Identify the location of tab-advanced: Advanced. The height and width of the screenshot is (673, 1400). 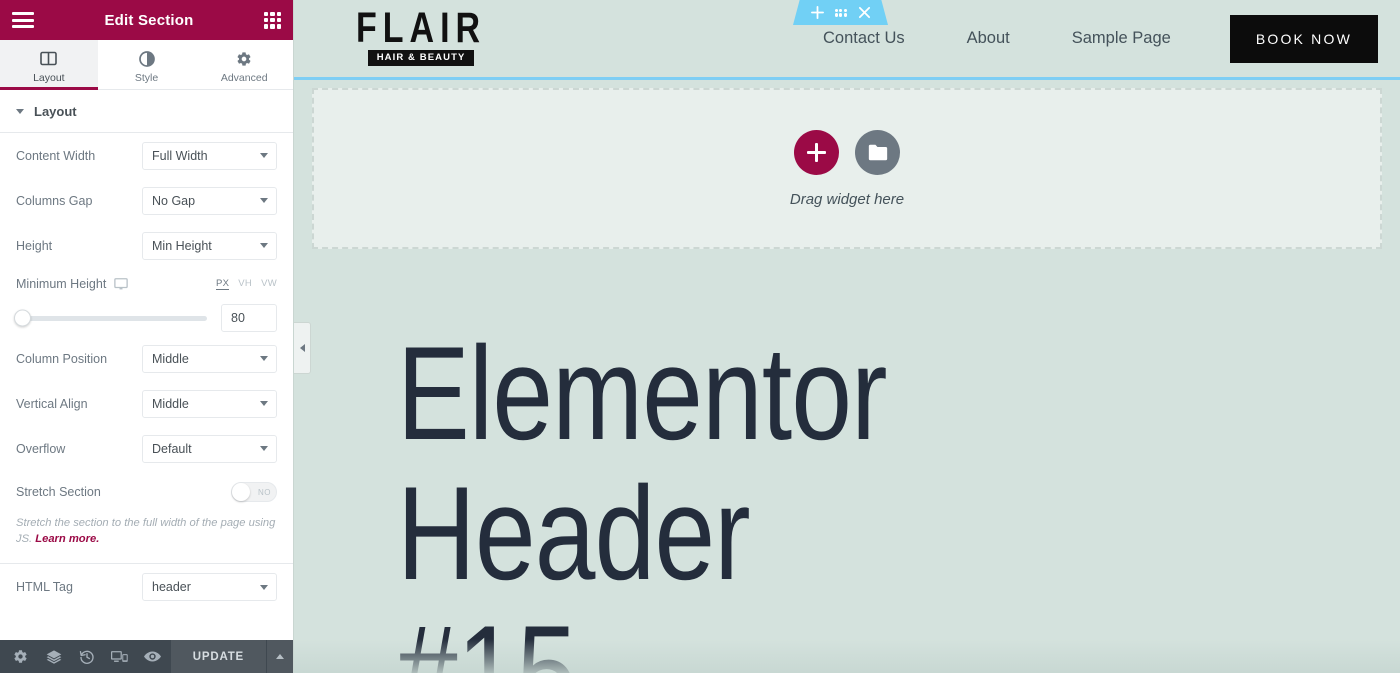
(244, 64).